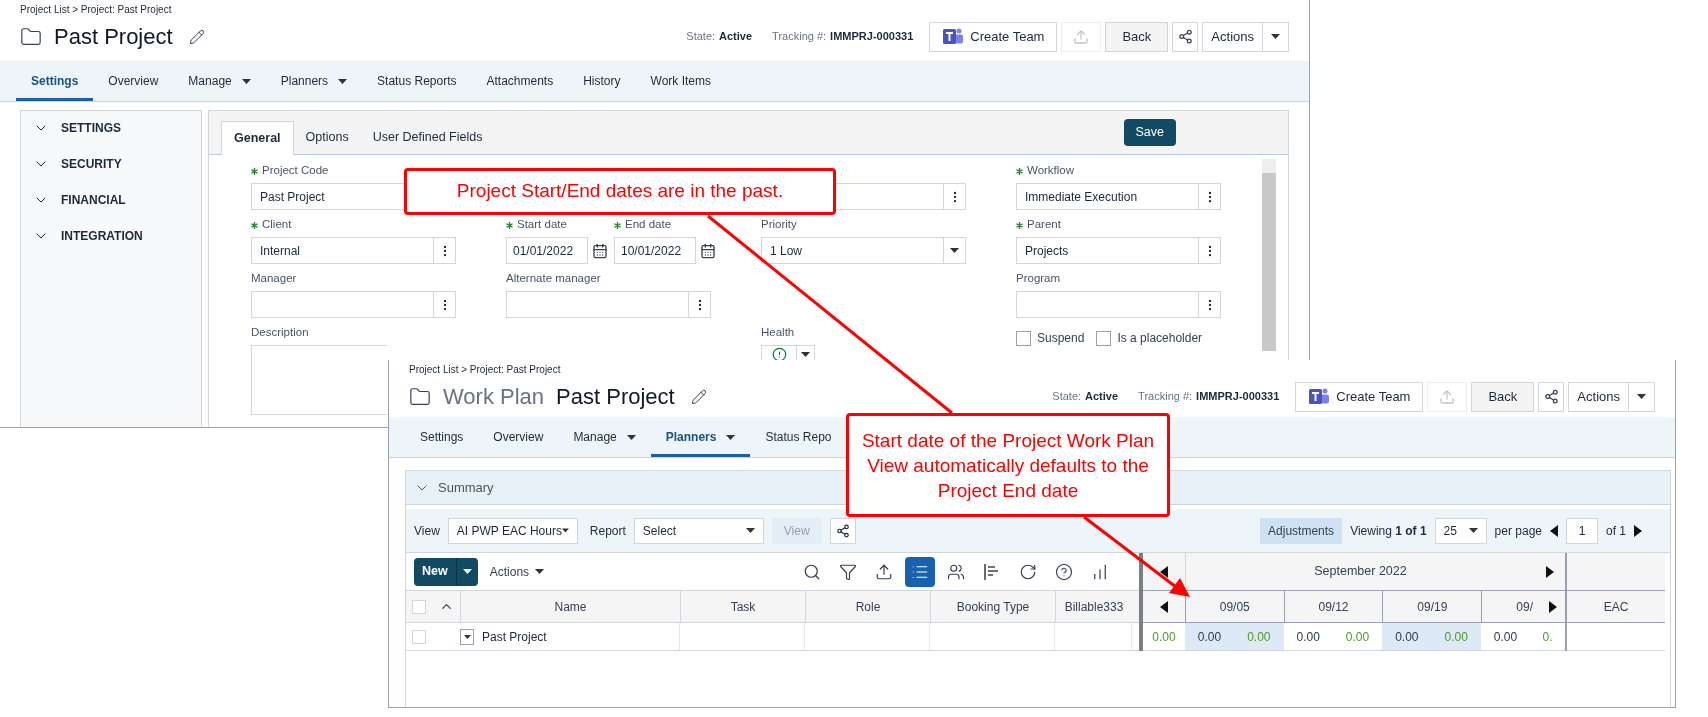 This screenshot has width=1708, height=717. I want to click on week-header: 09/05, so click(1234, 607).